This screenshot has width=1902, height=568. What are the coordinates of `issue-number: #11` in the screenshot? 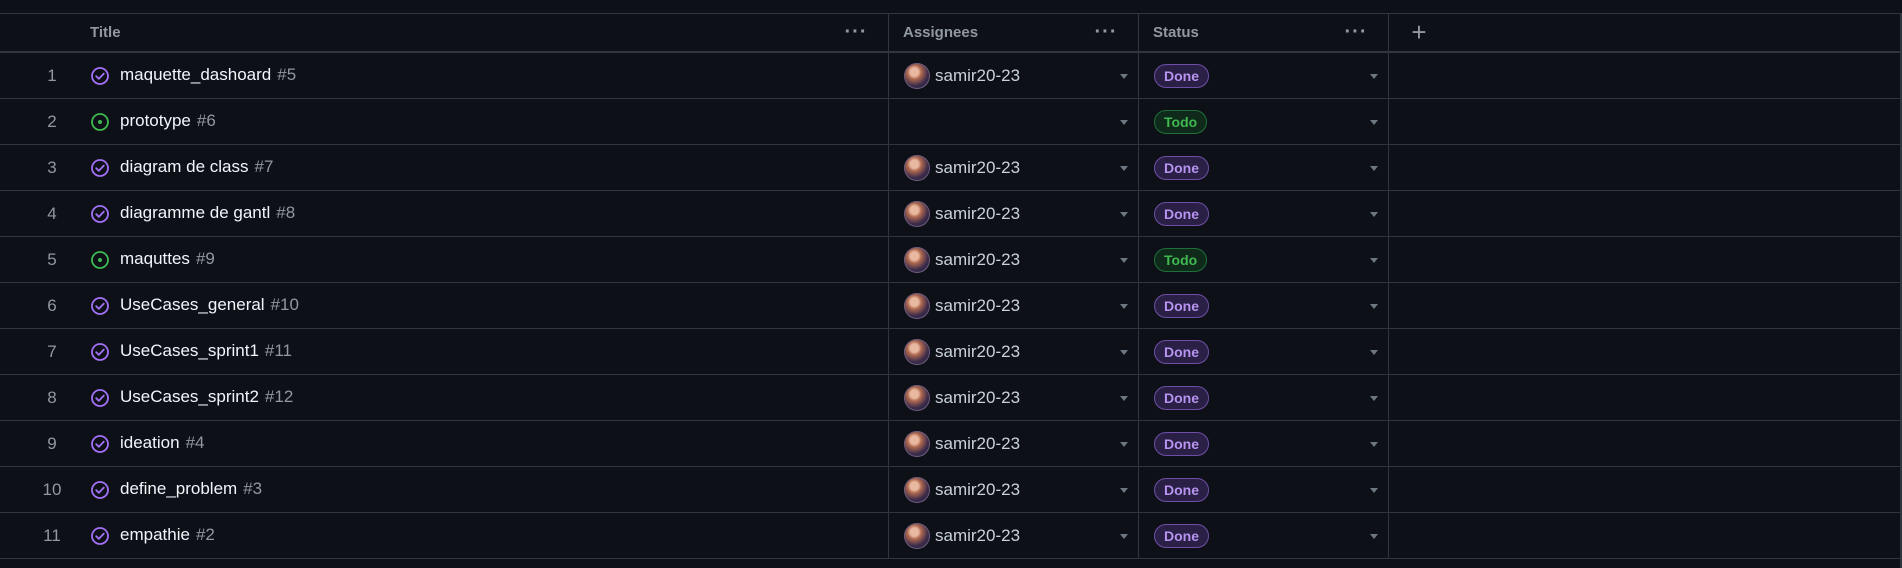 It's located at (278, 350).